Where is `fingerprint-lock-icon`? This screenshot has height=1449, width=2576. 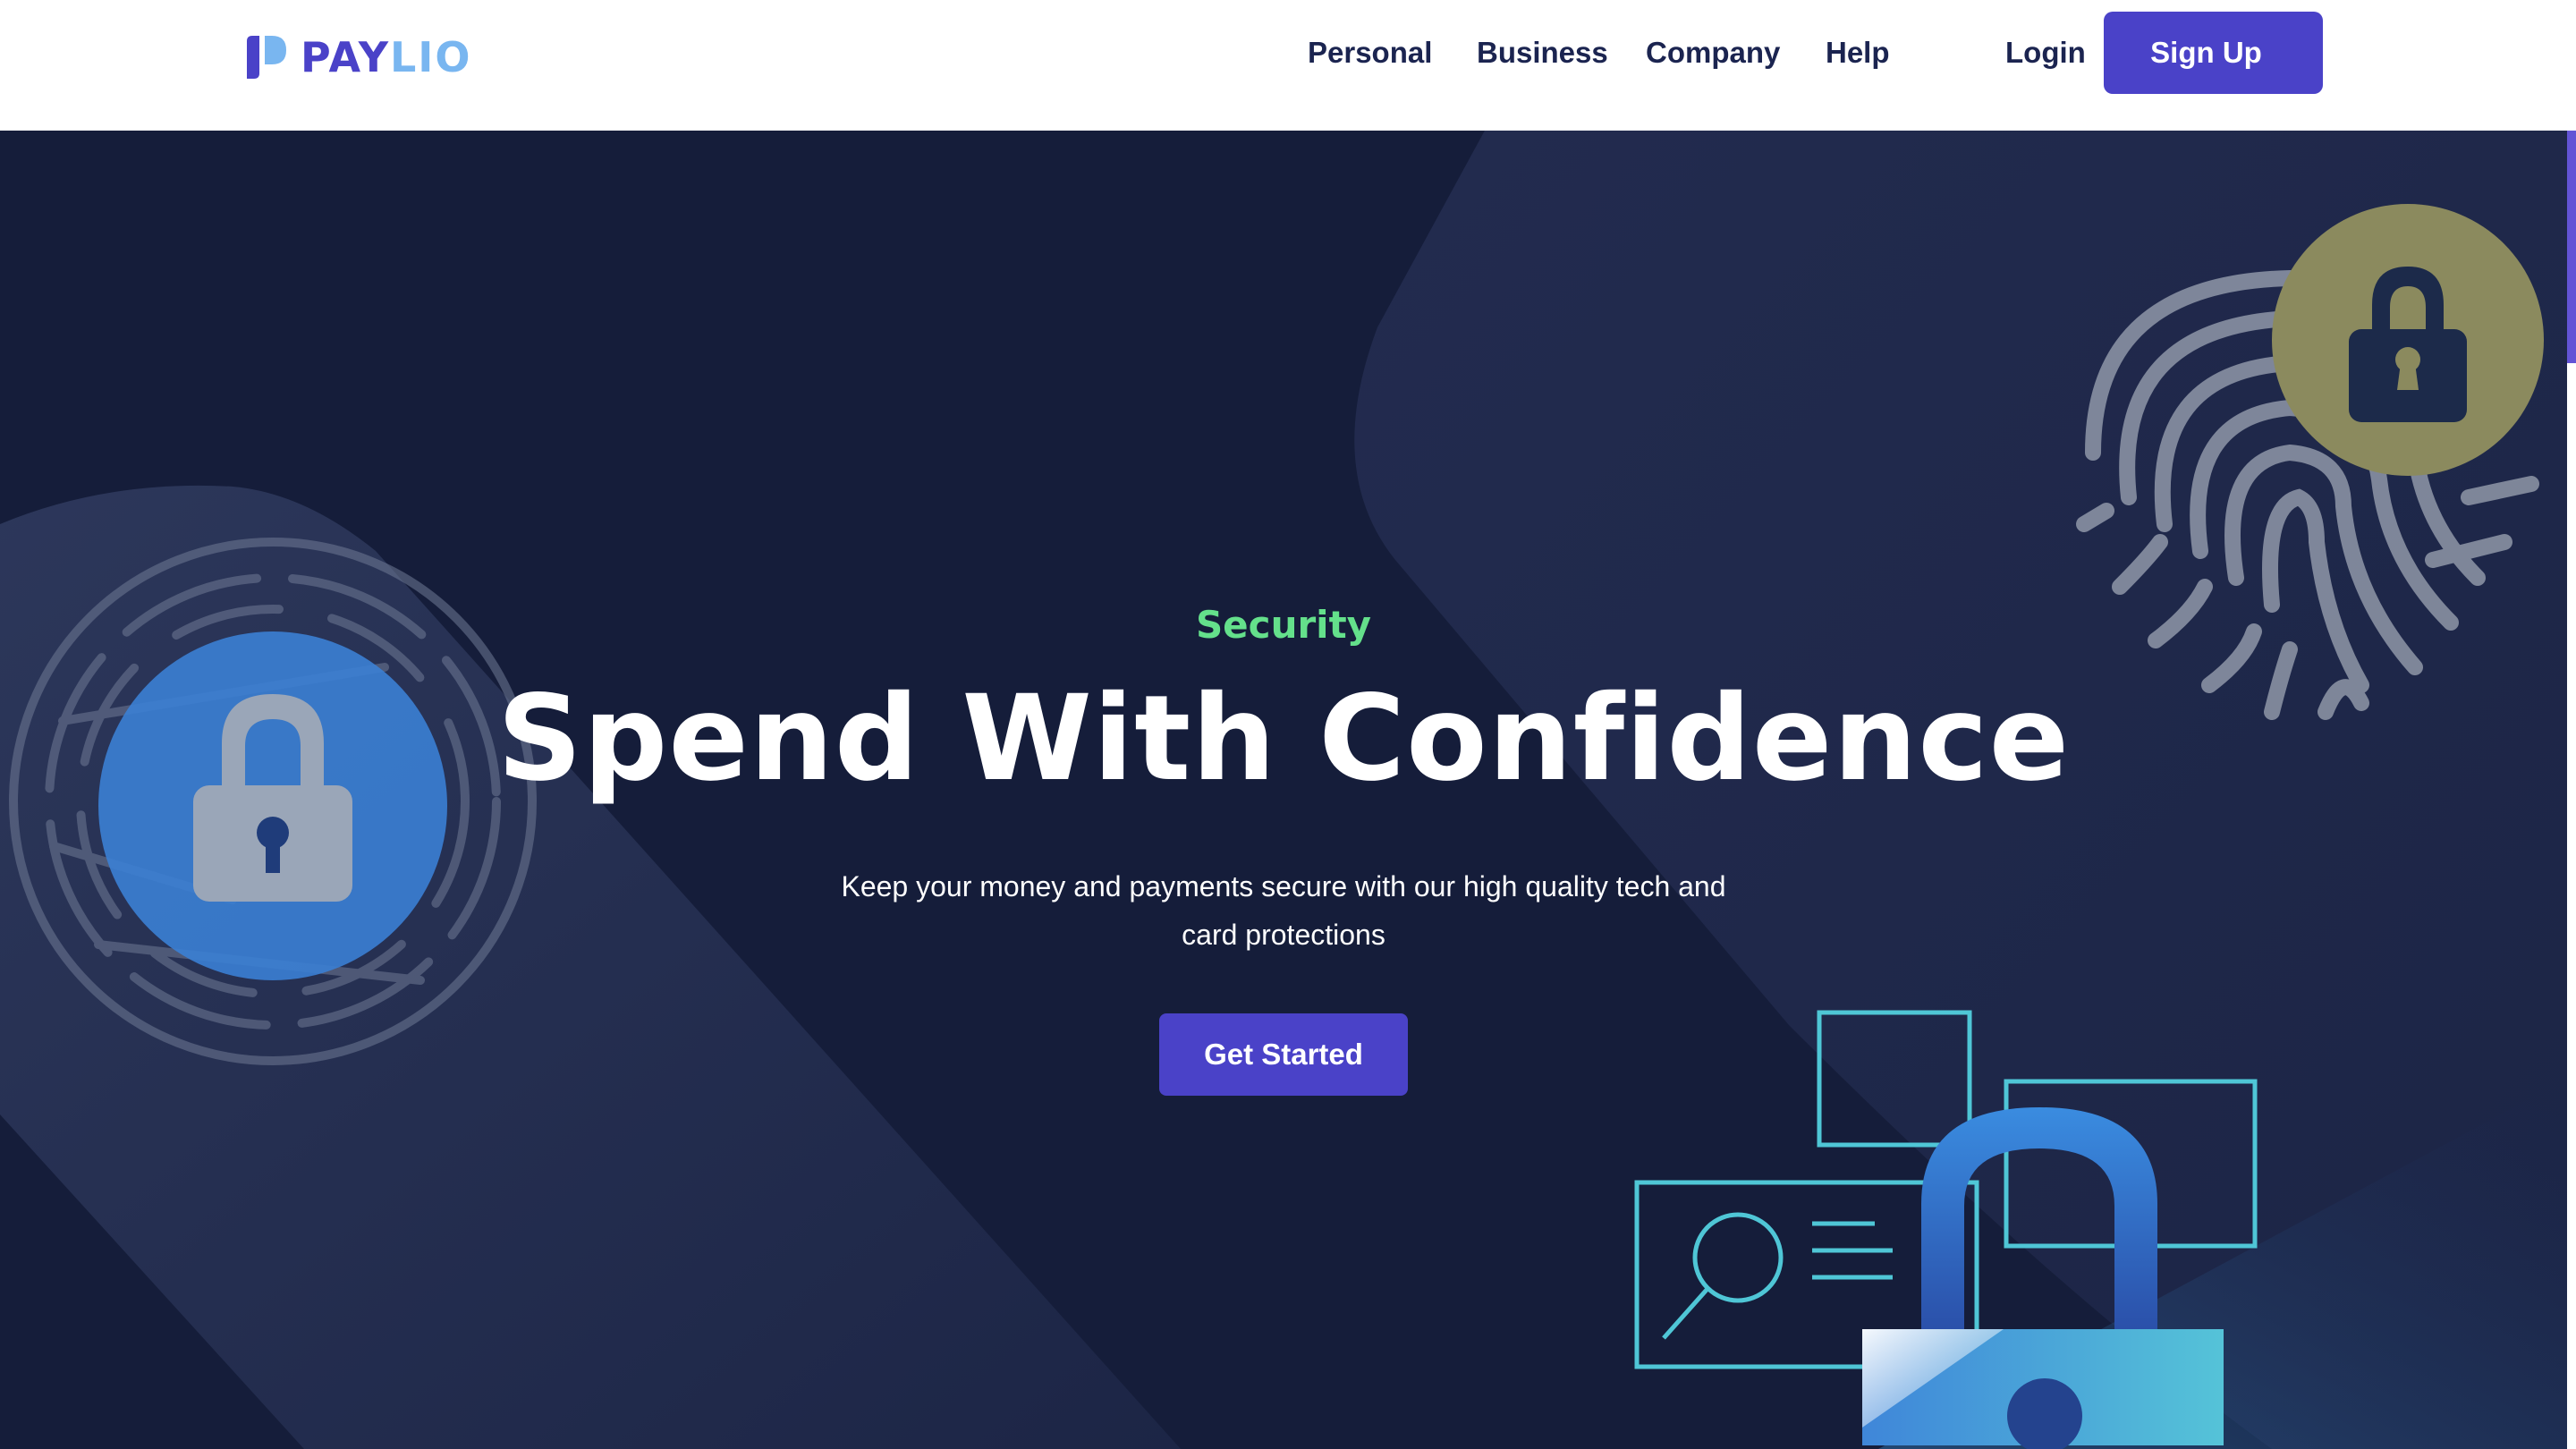
fingerprint-lock-icon is located at coordinates (2310, 462).